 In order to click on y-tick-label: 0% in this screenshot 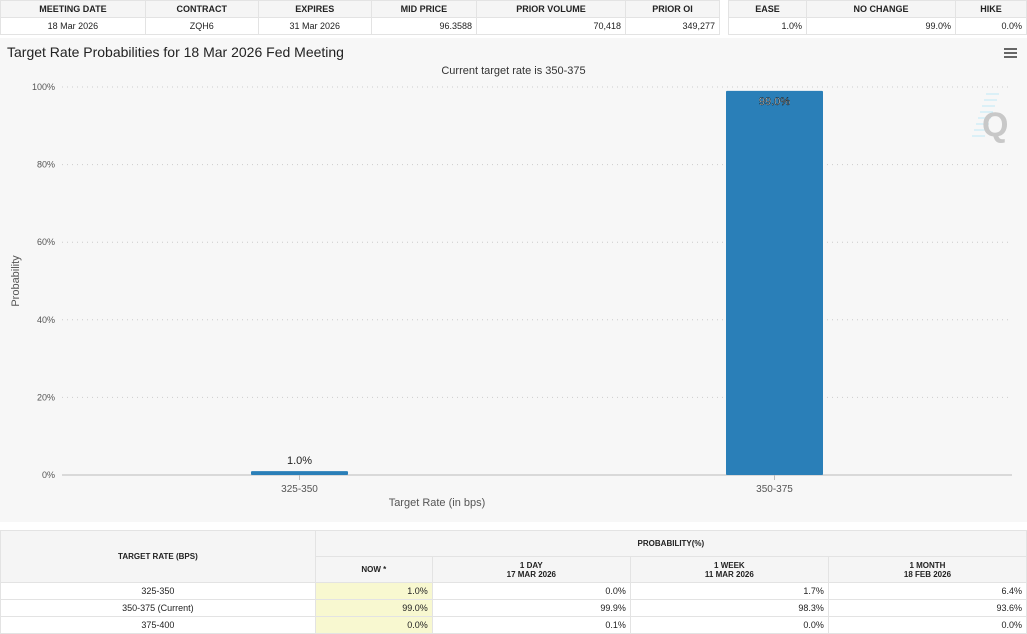, I will do `click(48, 475)`.